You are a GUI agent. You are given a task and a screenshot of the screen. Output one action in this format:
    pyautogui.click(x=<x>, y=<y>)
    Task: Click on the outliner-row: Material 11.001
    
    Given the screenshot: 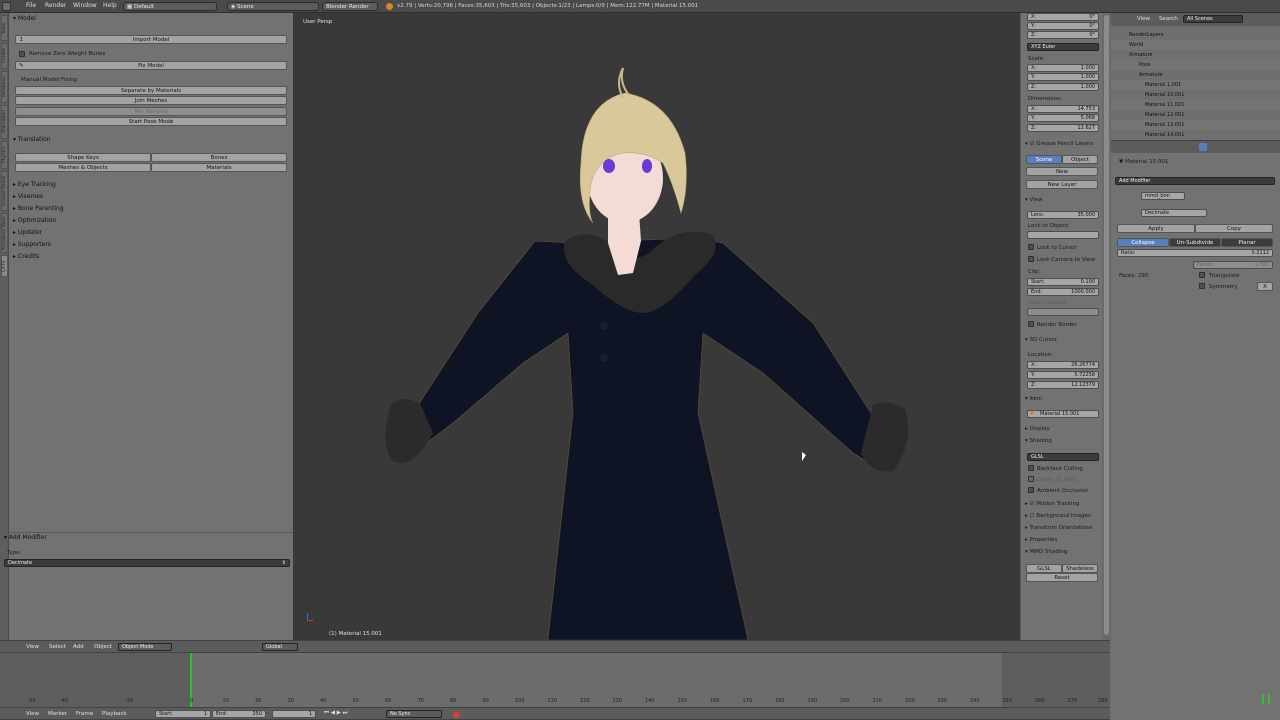 What is the action you would take?
    pyautogui.click(x=1195, y=105)
    